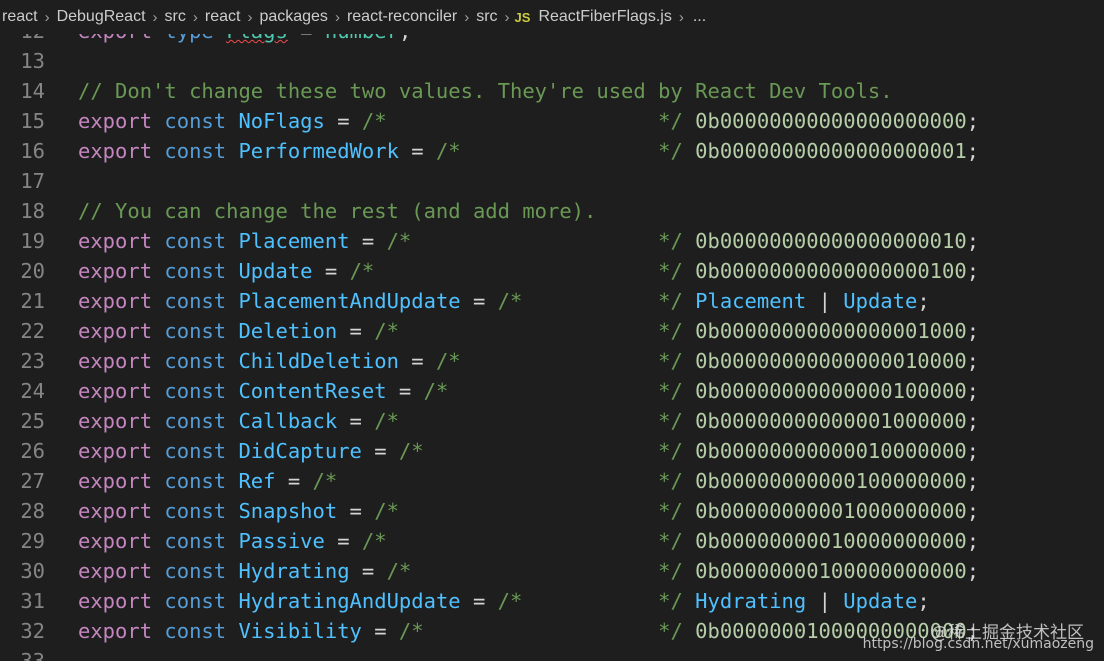 This screenshot has width=1104, height=661. I want to click on code-token: Placement, so click(294, 241).